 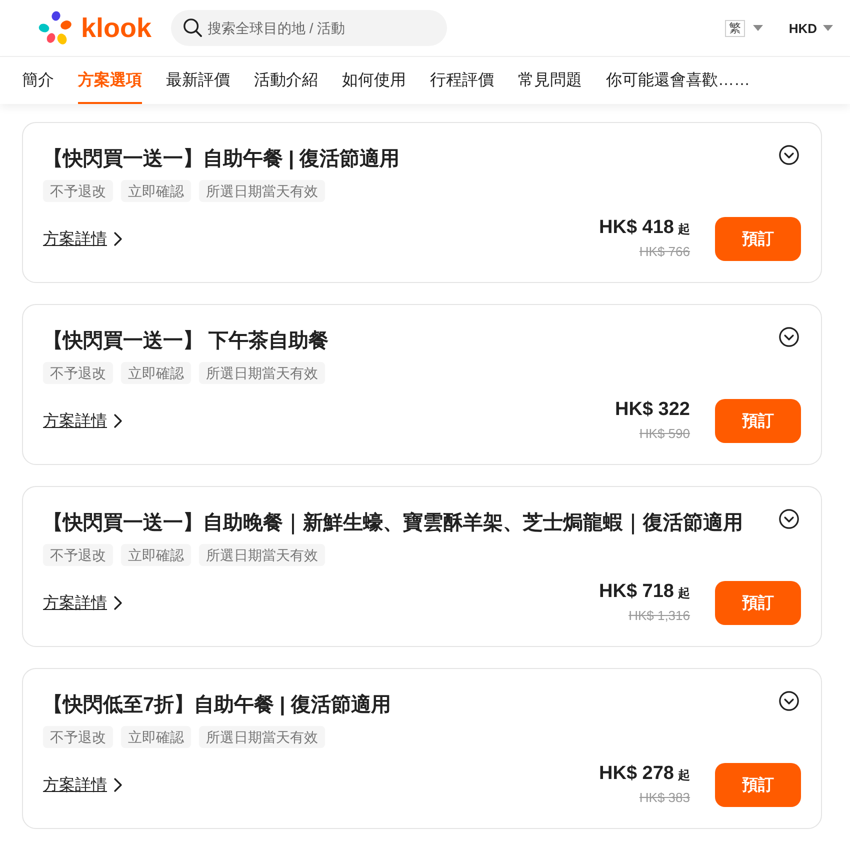 What do you see at coordinates (308, 28) in the screenshot?
I see `search-field: 搜索全球目的地 / 活動` at bounding box center [308, 28].